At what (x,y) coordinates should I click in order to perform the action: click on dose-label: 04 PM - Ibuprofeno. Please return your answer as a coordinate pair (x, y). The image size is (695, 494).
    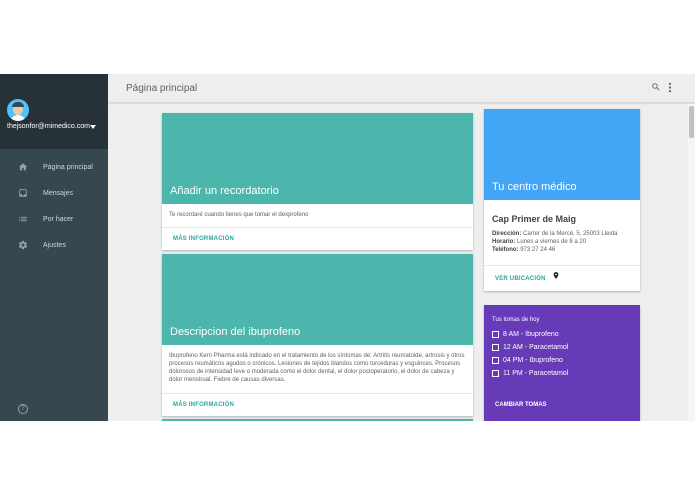
    Looking at the image, I should click on (533, 360).